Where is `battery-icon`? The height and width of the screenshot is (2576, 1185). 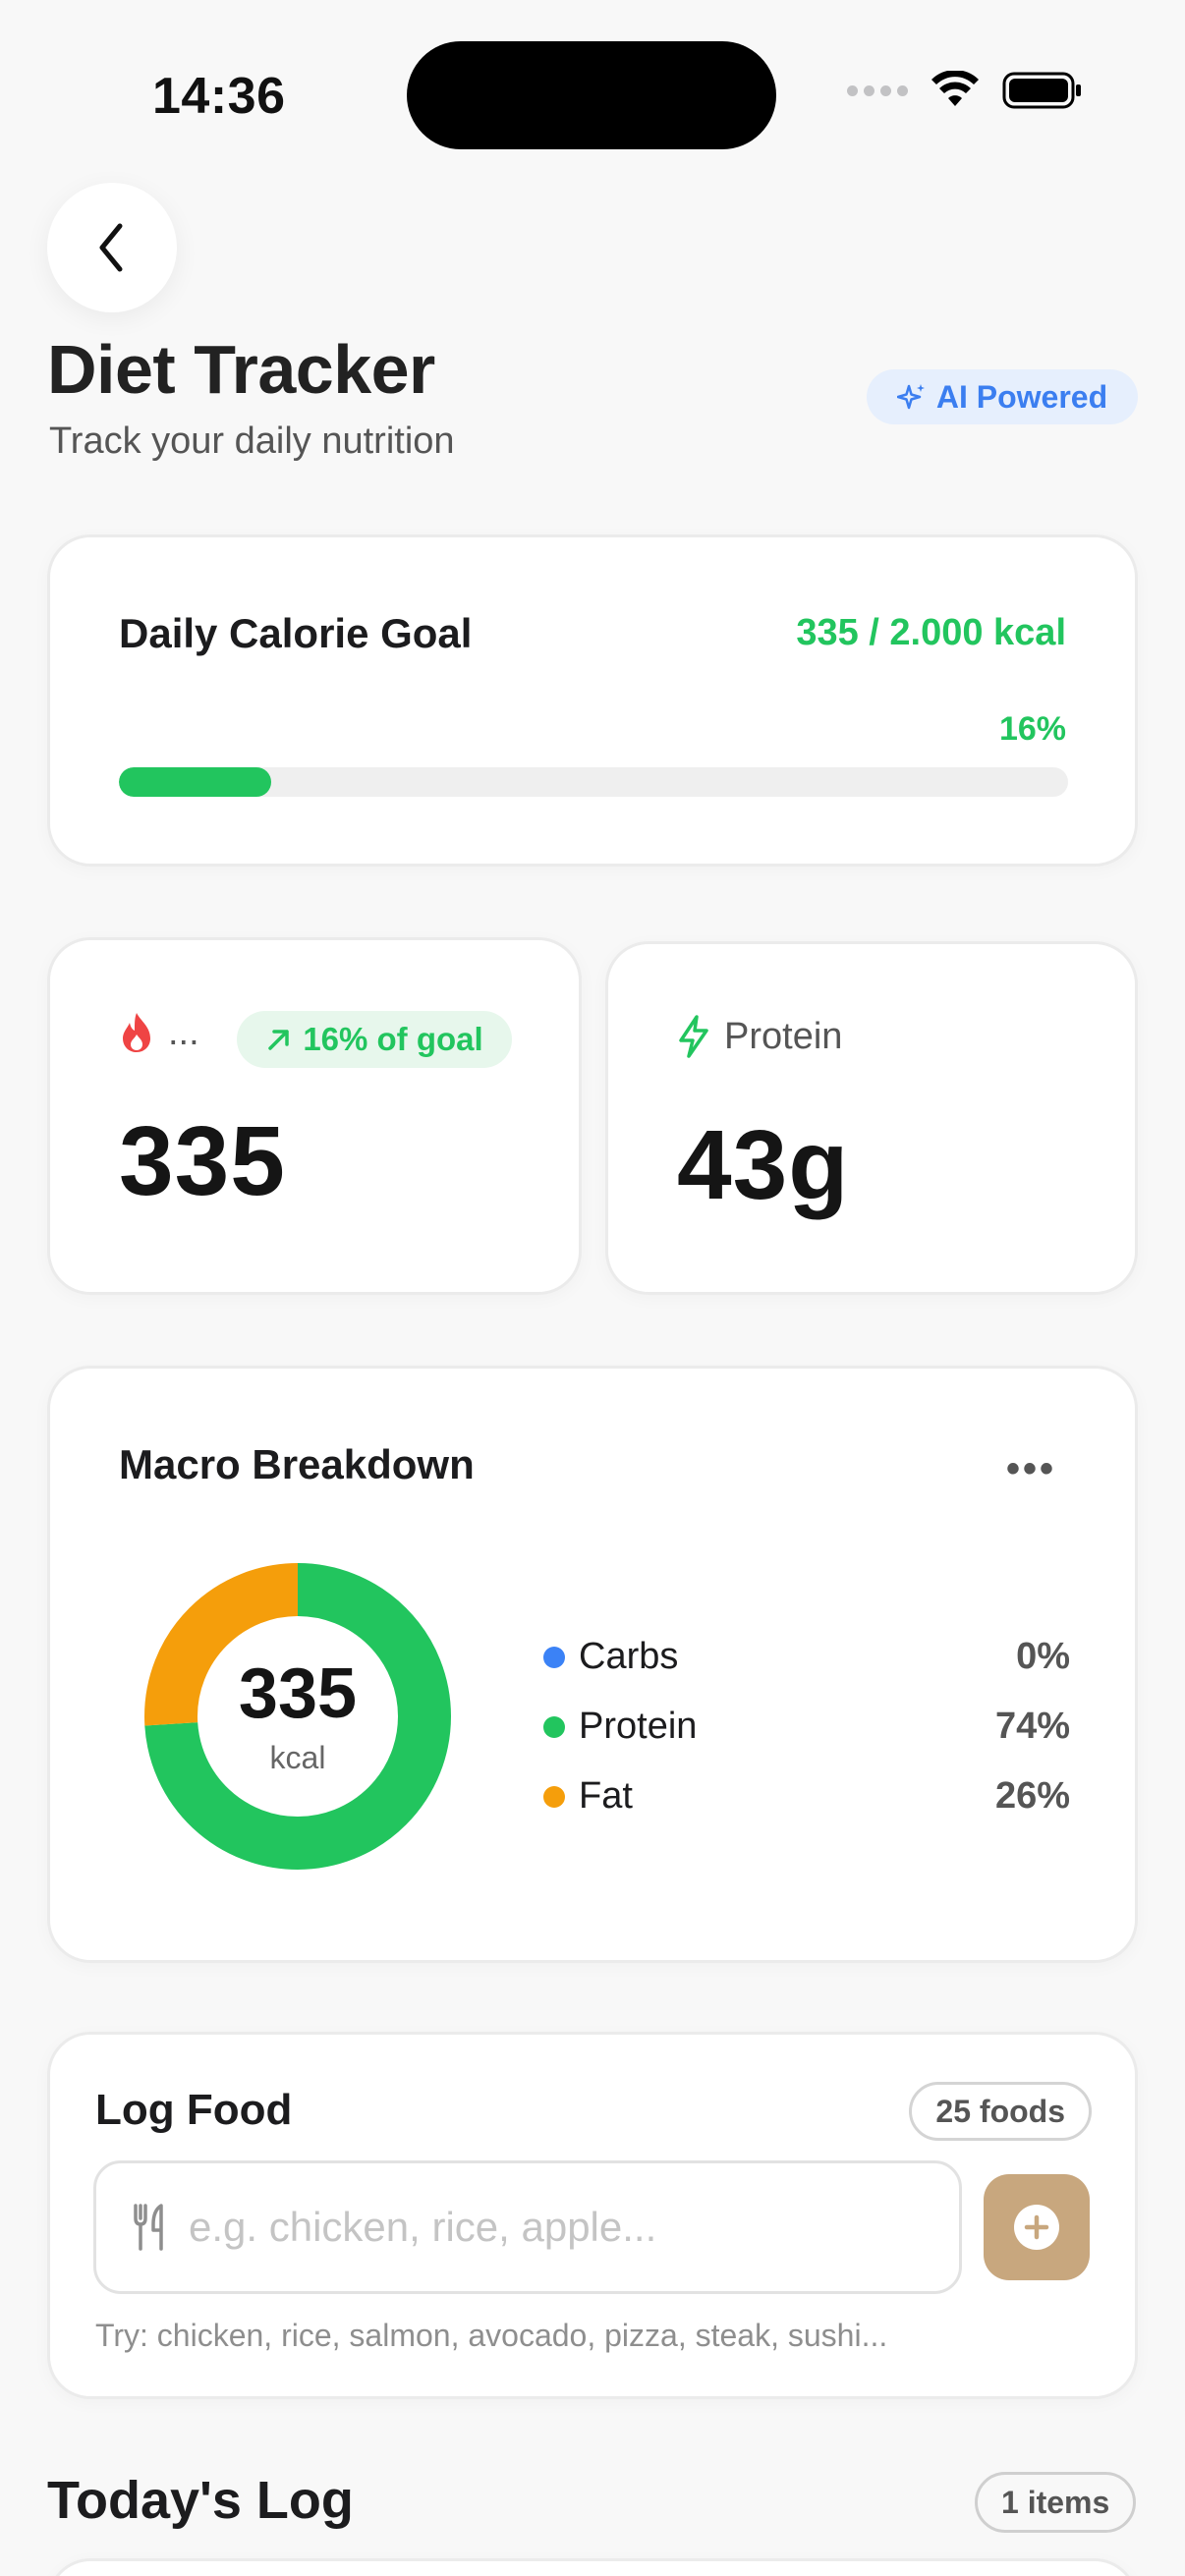 battery-icon is located at coordinates (1041, 90).